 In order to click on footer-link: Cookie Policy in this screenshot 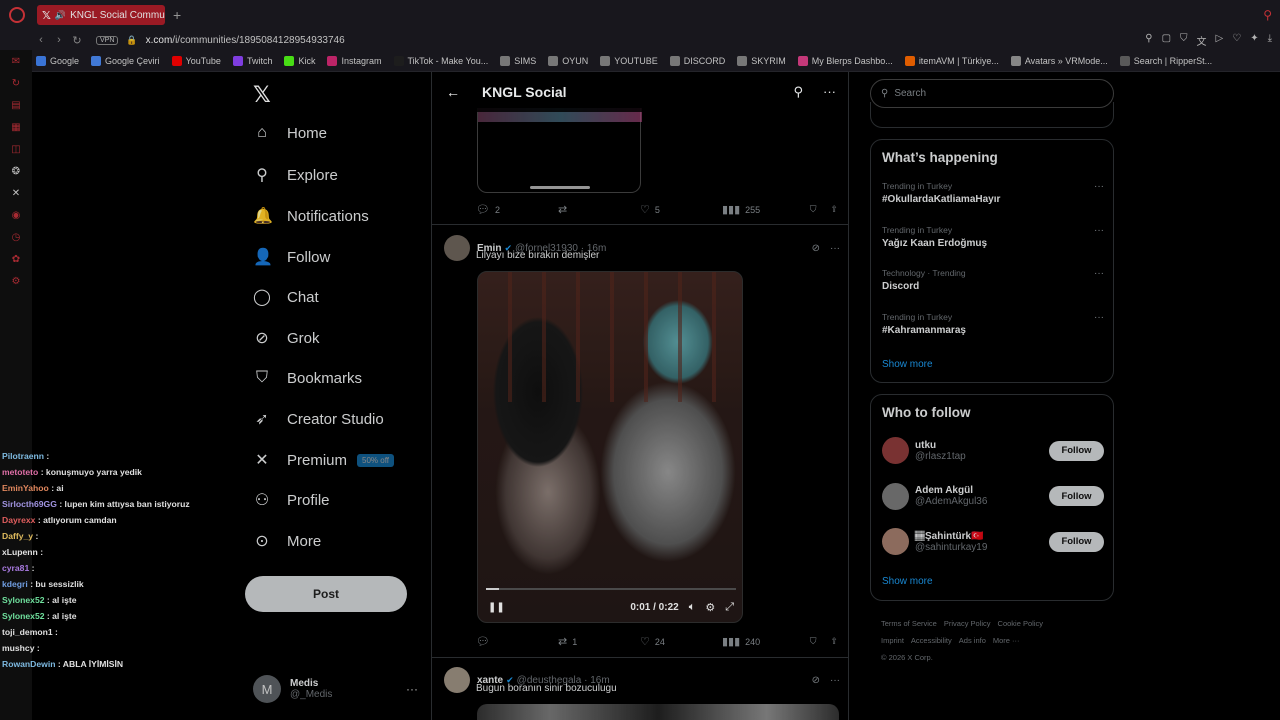, I will do `click(1020, 623)`.